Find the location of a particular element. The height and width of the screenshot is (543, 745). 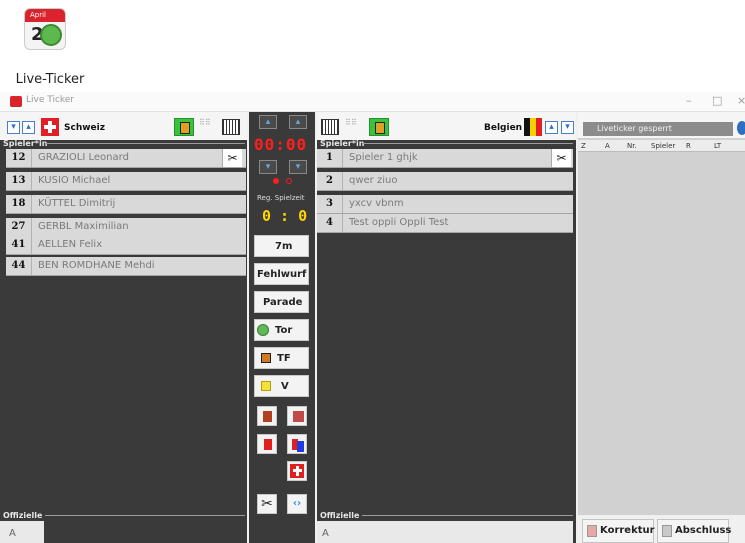

calendar-month: April is located at coordinates (45, 15).